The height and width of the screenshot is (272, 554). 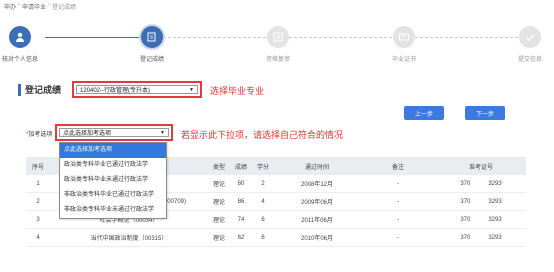 I want to click on step-review: 资格复审, so click(x=278, y=44).